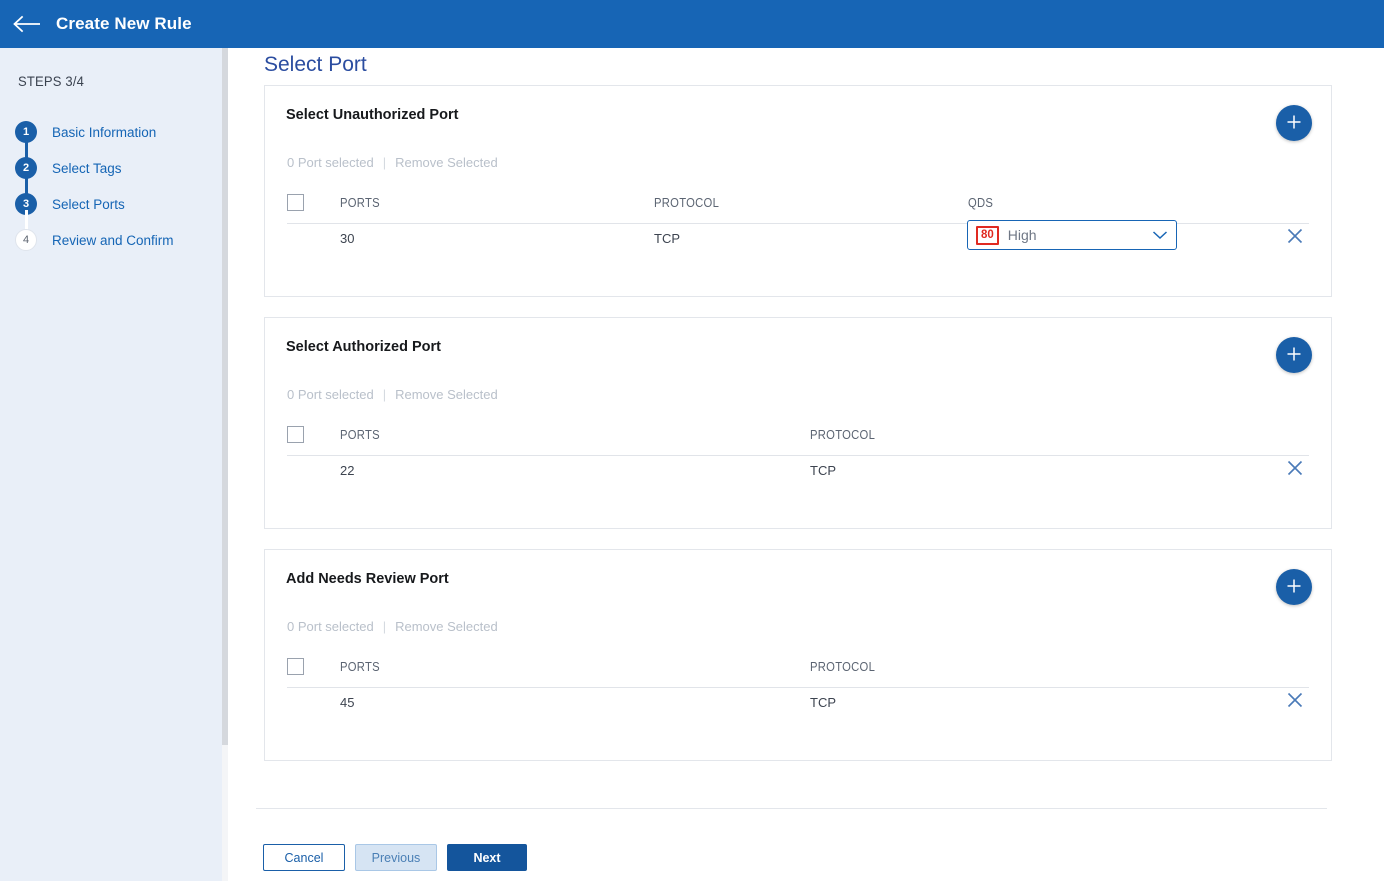 This screenshot has width=1384, height=881. I want to click on ports-table: PORTS PROTOCOL 45 TCP, so click(798, 689).